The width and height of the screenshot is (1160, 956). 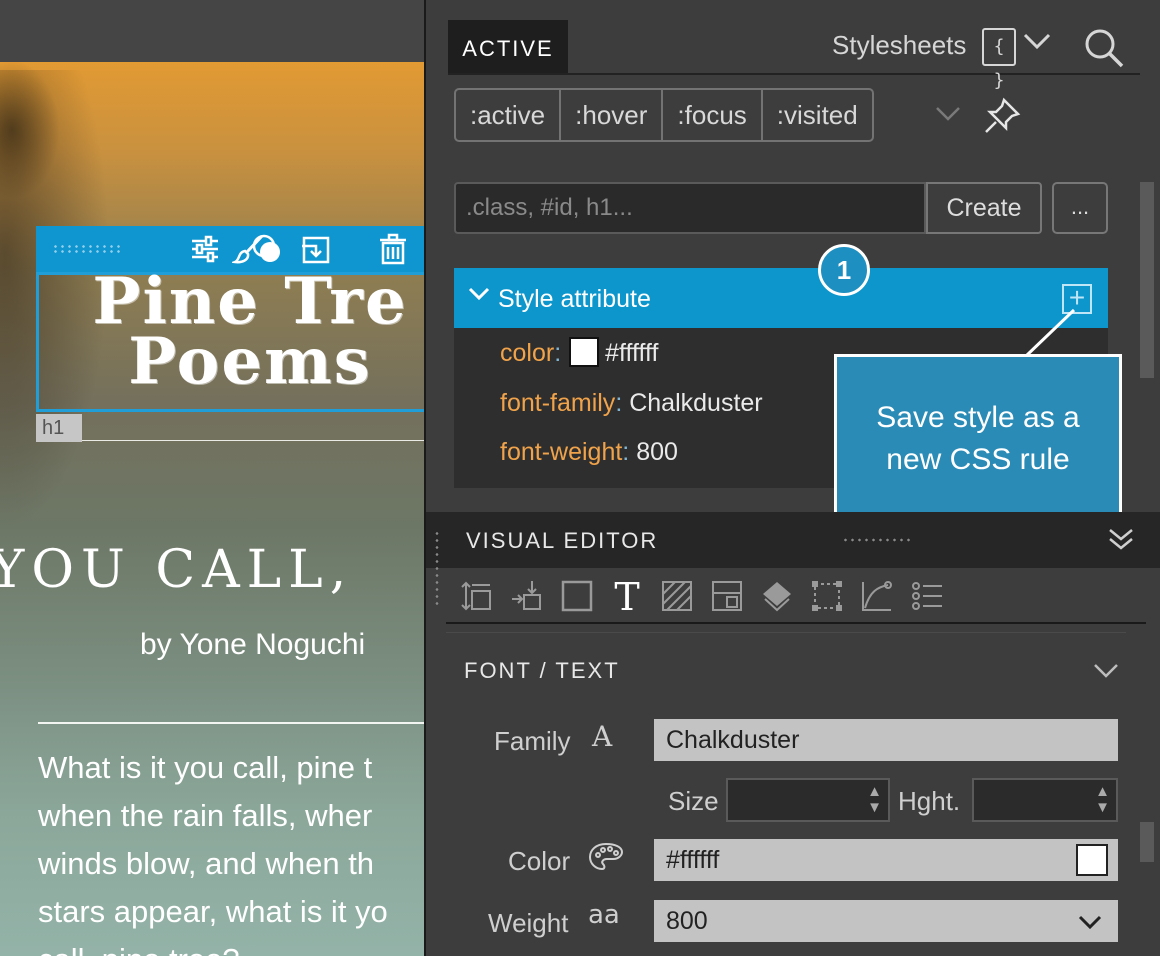 What do you see at coordinates (886, 921) in the screenshot?
I see `font-weight-select: 800` at bounding box center [886, 921].